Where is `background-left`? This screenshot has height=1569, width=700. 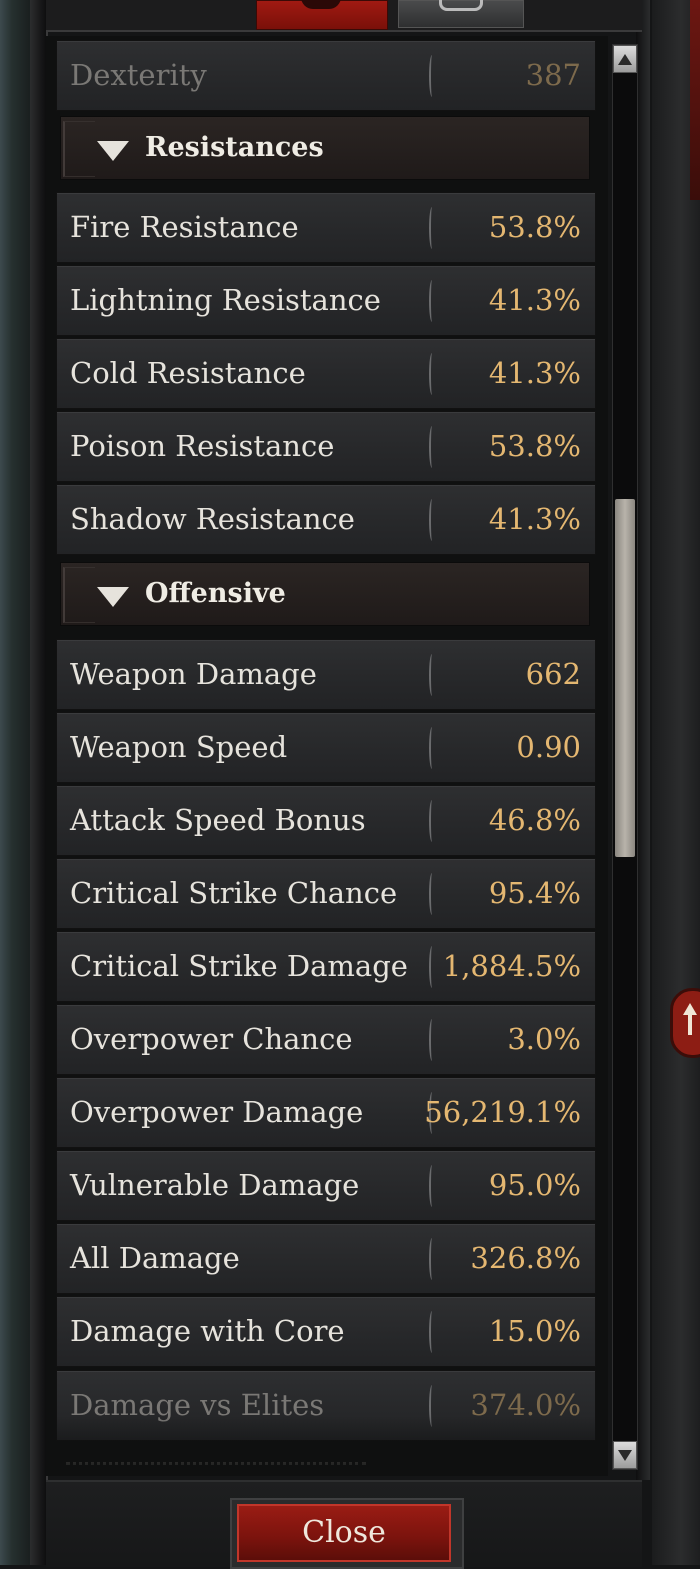 background-left is located at coordinates (15, 782).